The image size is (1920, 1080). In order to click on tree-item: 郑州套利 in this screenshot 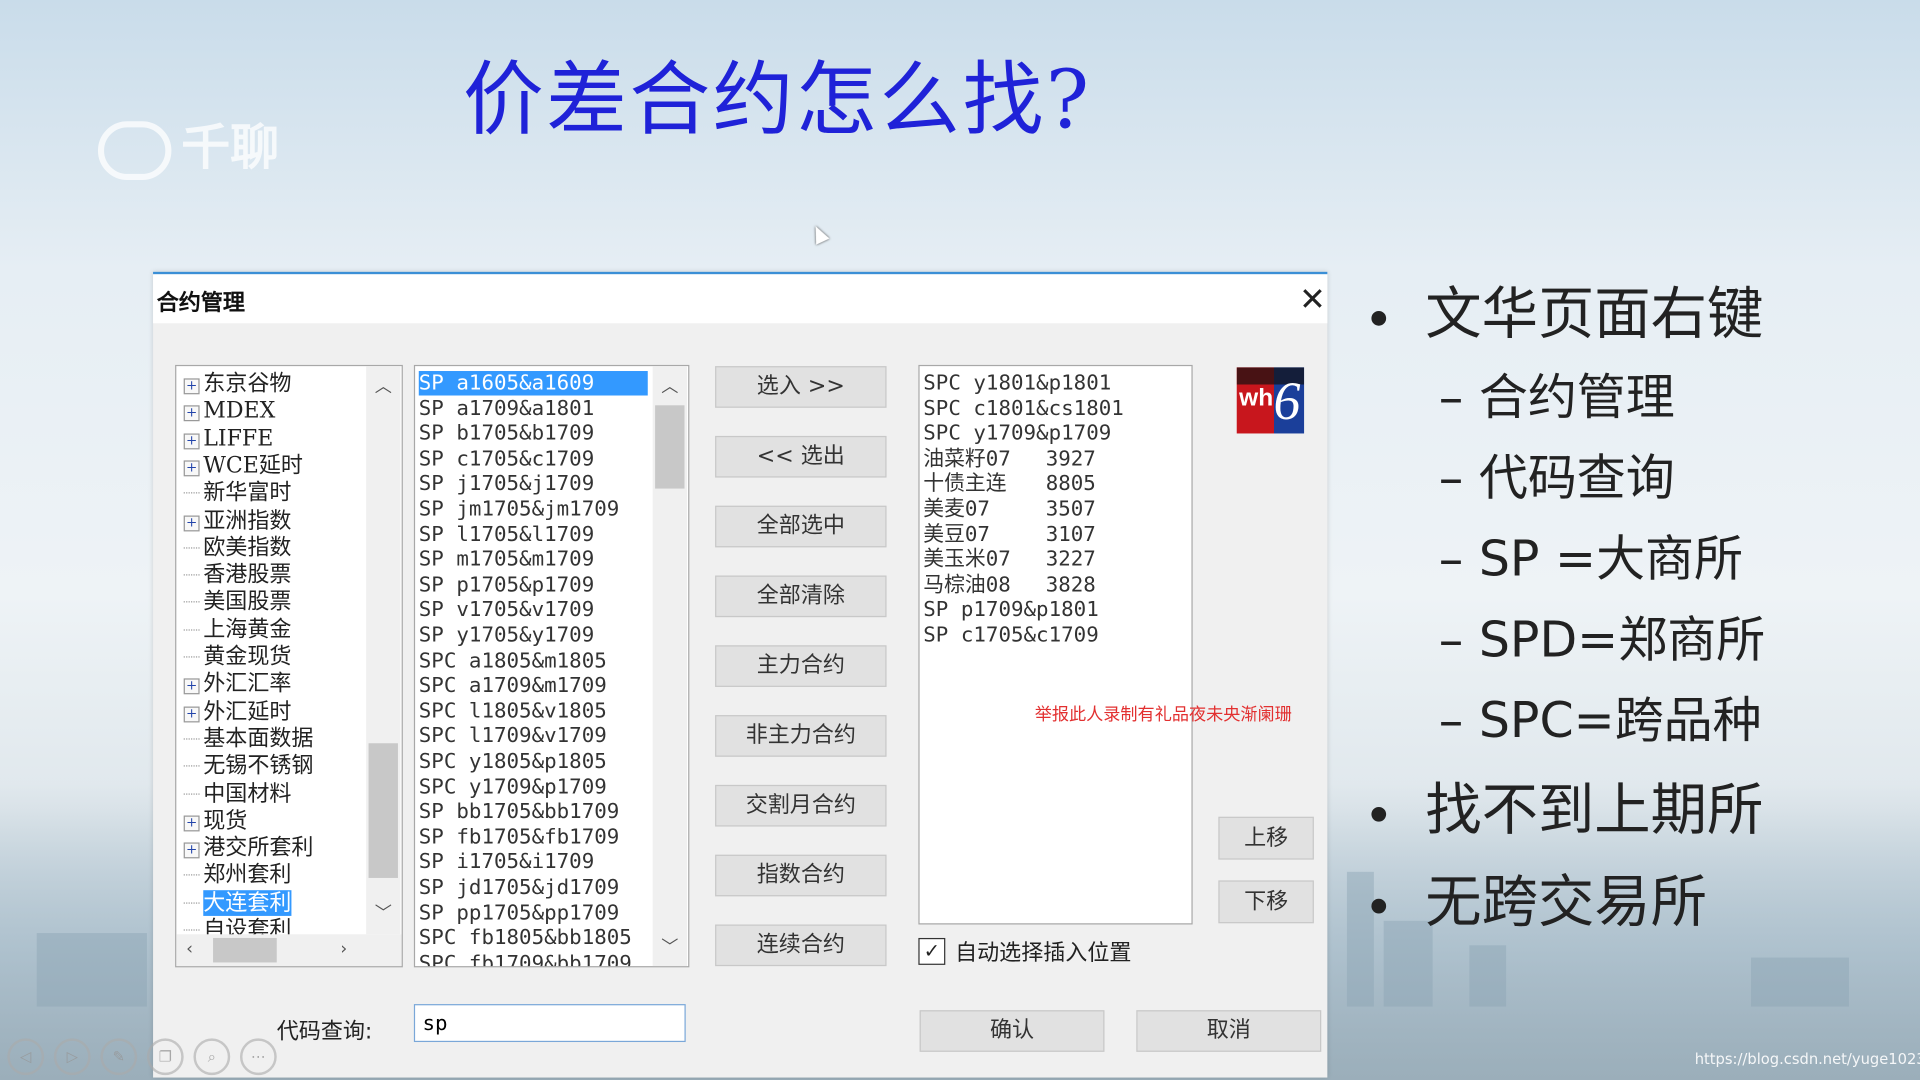, I will do `click(237, 876)`.